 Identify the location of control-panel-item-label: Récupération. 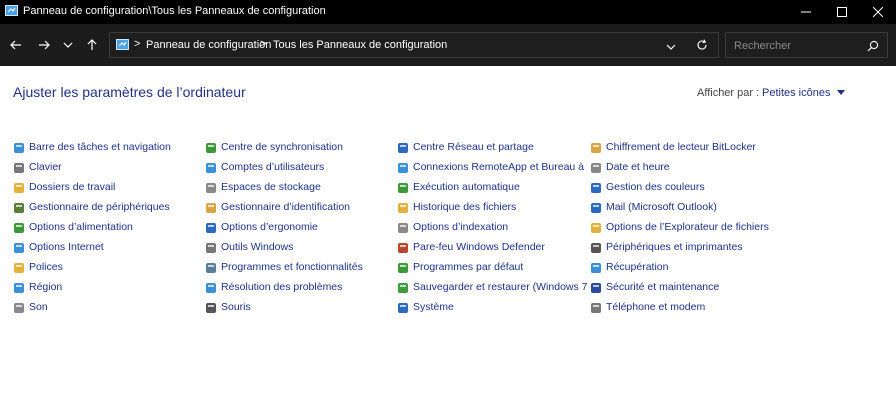
(637, 267).